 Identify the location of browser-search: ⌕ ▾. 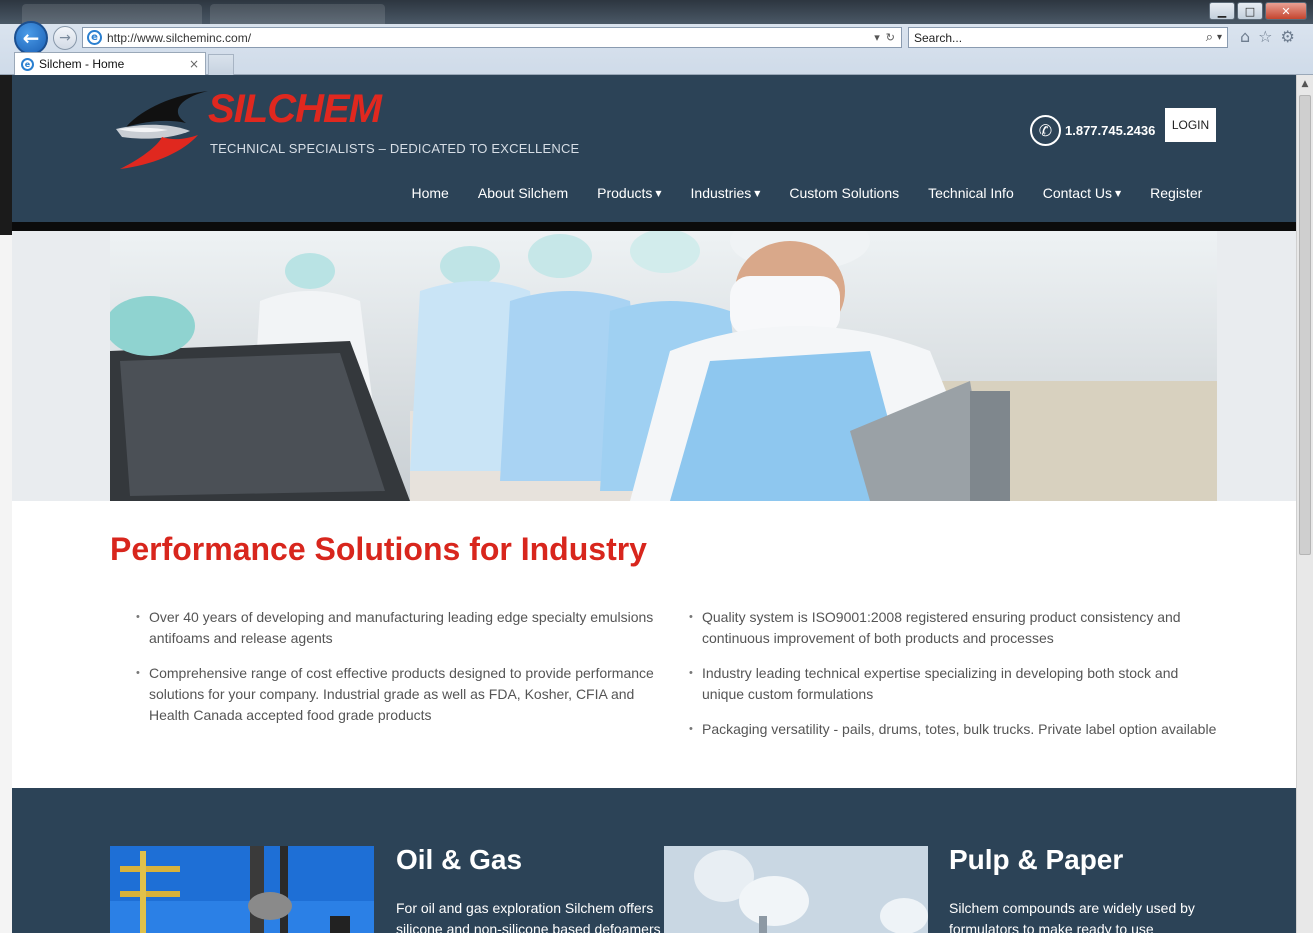
(1068, 37).